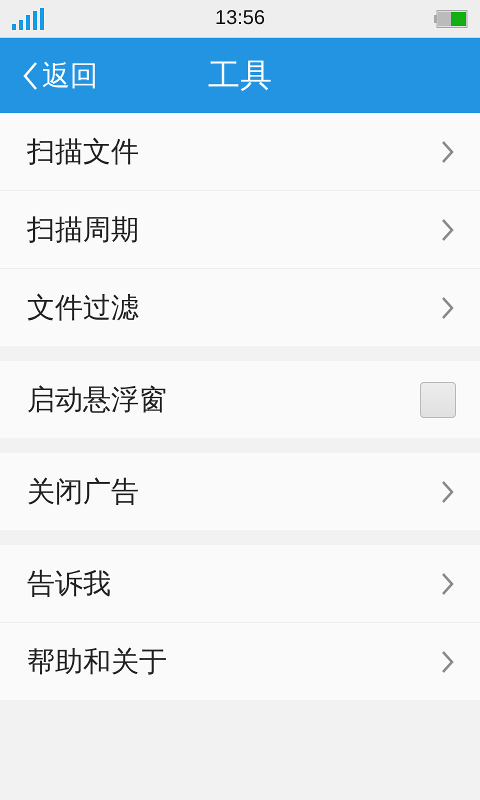 The width and height of the screenshot is (480, 800). What do you see at coordinates (240, 230) in the screenshot?
I see `settings-row: 扫描周期` at bounding box center [240, 230].